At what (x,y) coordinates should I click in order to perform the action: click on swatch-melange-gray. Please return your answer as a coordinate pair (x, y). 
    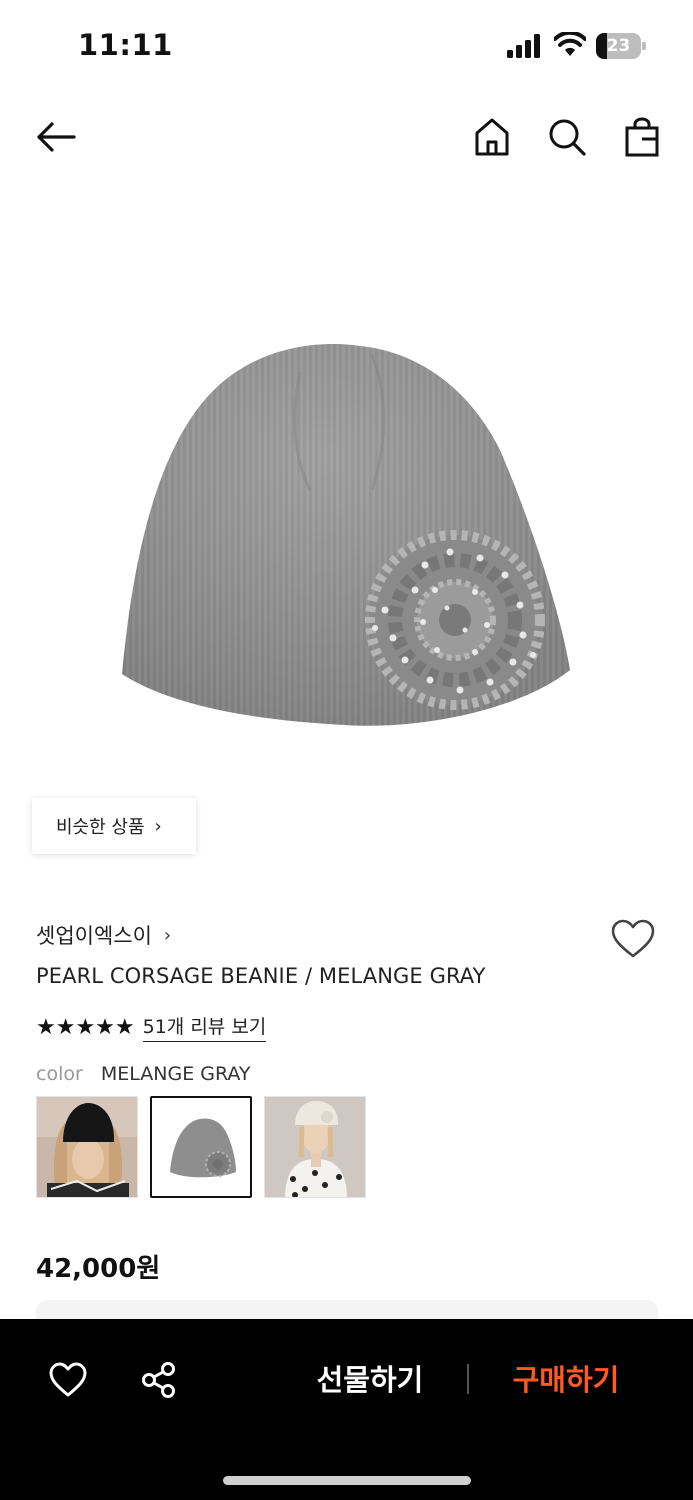
    Looking at the image, I should click on (201, 1147).